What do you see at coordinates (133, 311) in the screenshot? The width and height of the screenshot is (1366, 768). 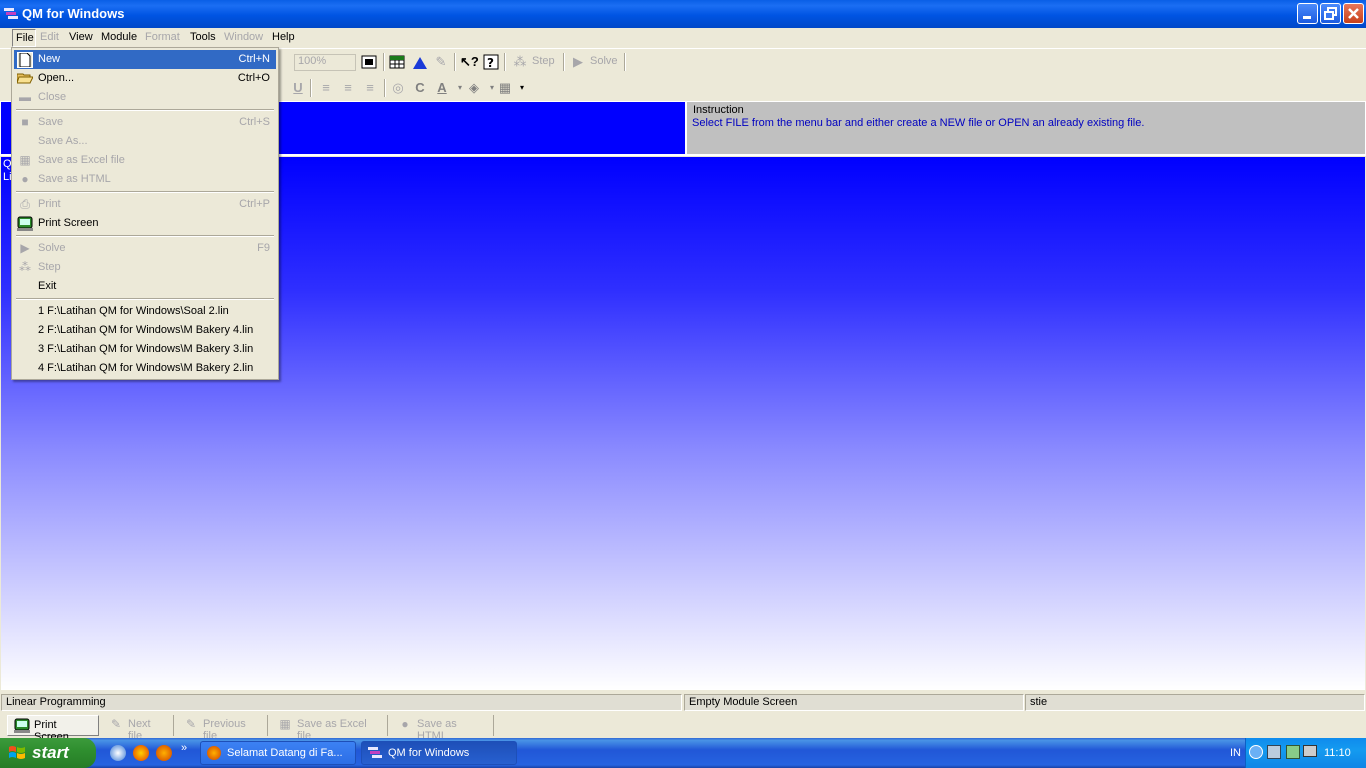 I see `recent-file-label: 1 F:\Latihan QM for Windows\Soal 2.lin` at bounding box center [133, 311].